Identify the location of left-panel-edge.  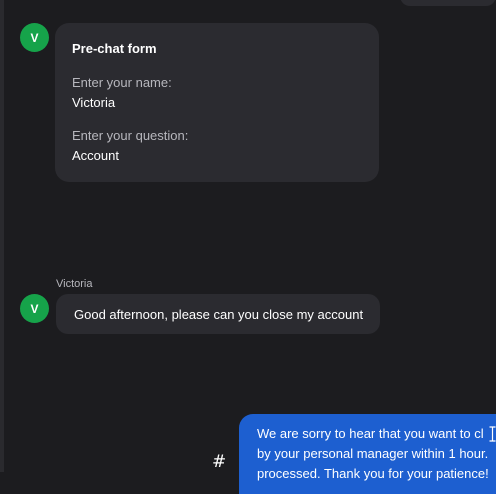
(2, 236).